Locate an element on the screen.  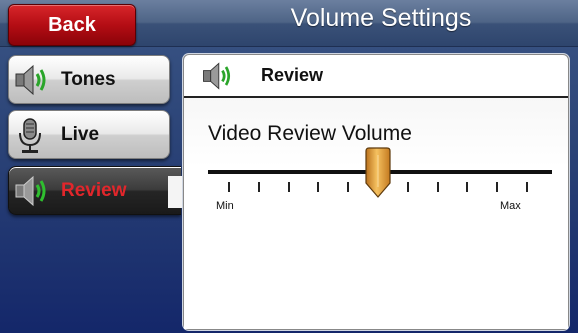
sidebar-item-live: Live is located at coordinates (89, 134).